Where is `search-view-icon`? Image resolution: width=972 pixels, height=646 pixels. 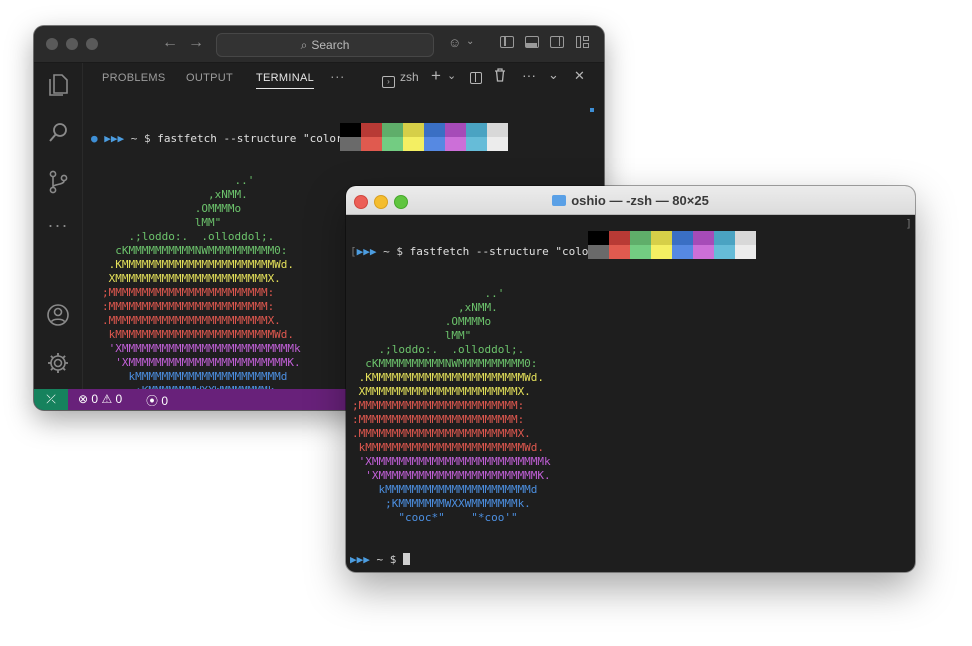 search-view-icon is located at coordinates (58, 136).